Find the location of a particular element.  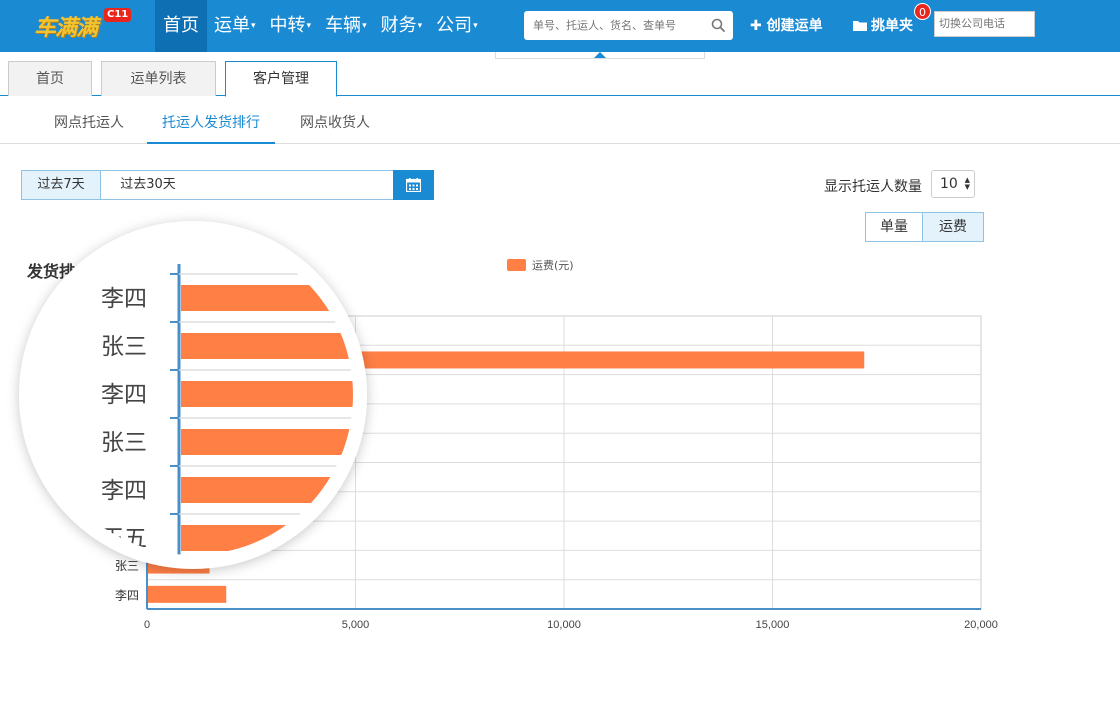

search-input is located at coordinates (614, 25).